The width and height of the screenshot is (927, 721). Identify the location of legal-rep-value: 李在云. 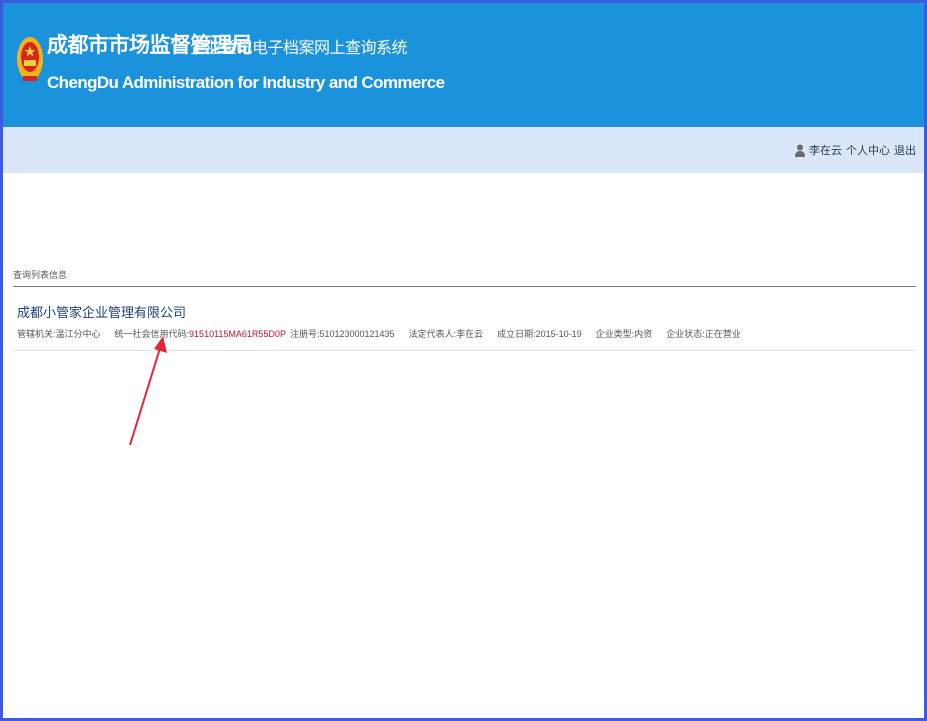
(470, 334).